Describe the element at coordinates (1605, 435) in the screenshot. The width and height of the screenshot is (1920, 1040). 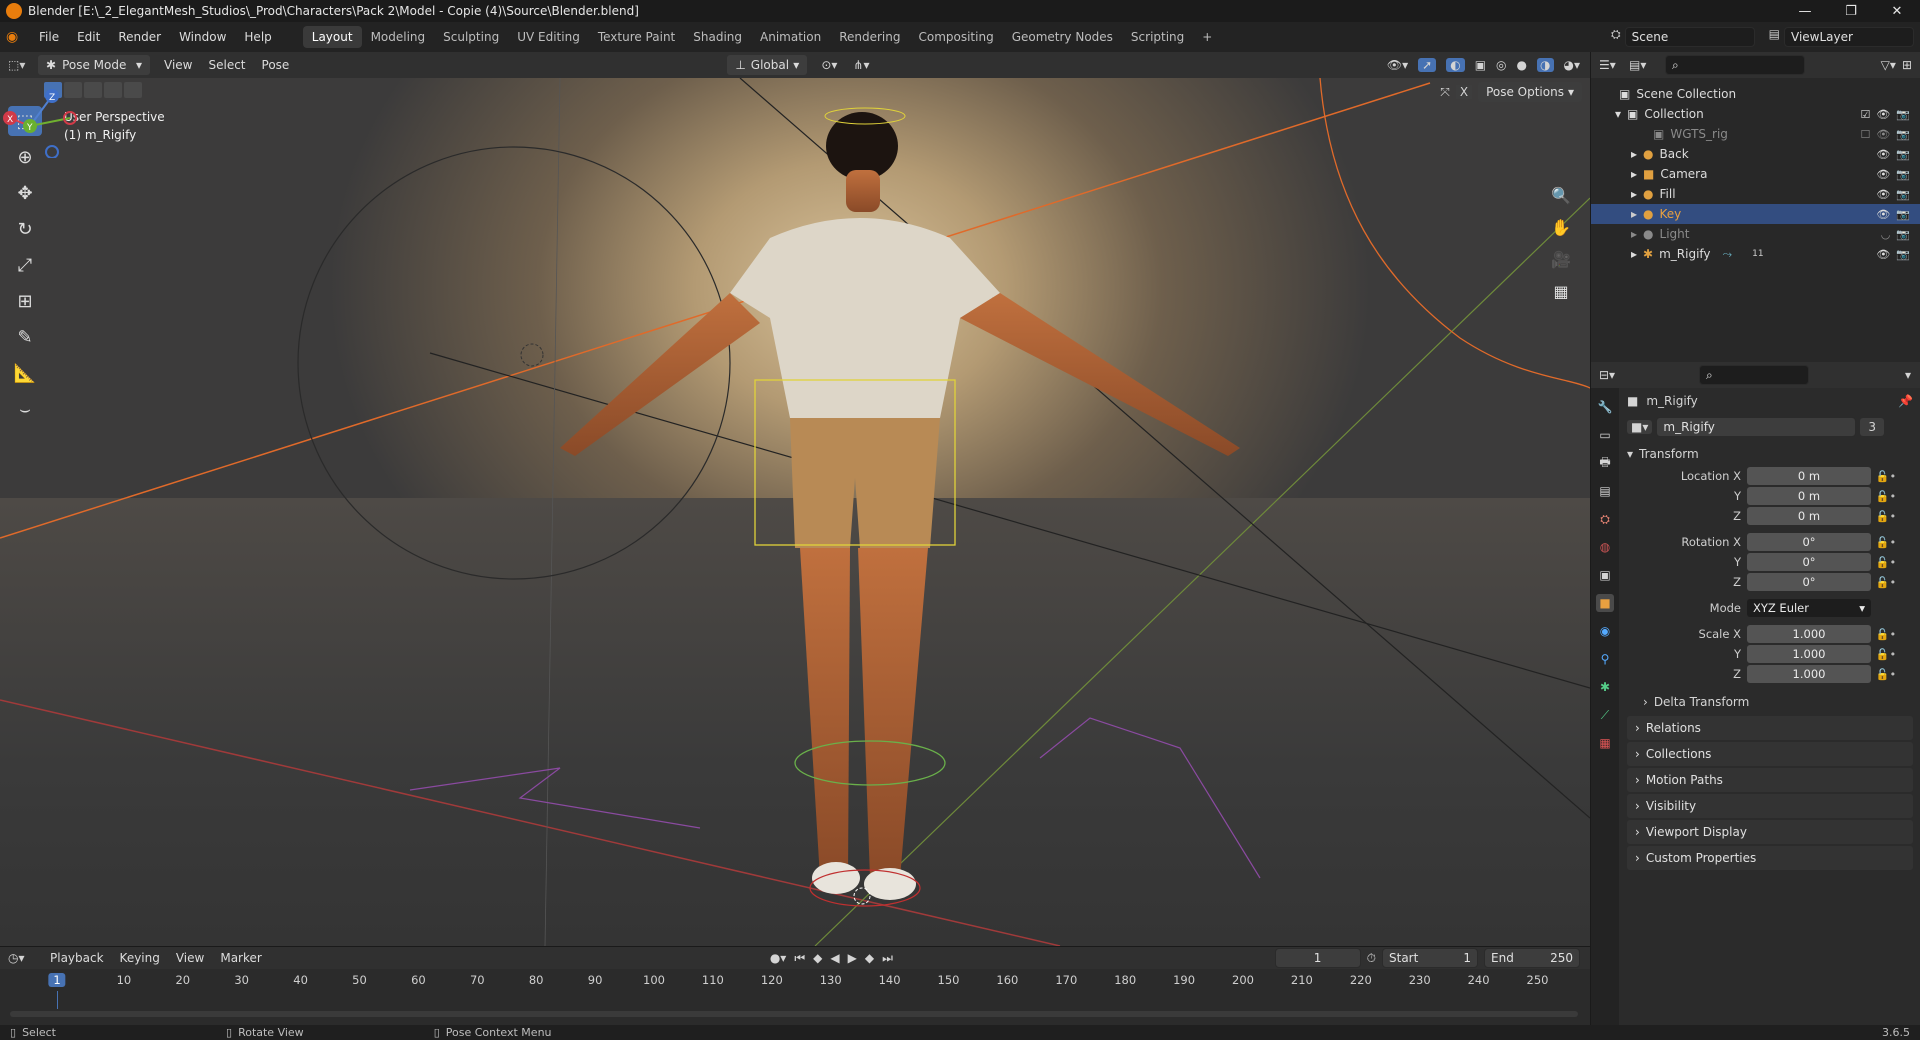
I see `render-tab-icon: ▭` at that location.